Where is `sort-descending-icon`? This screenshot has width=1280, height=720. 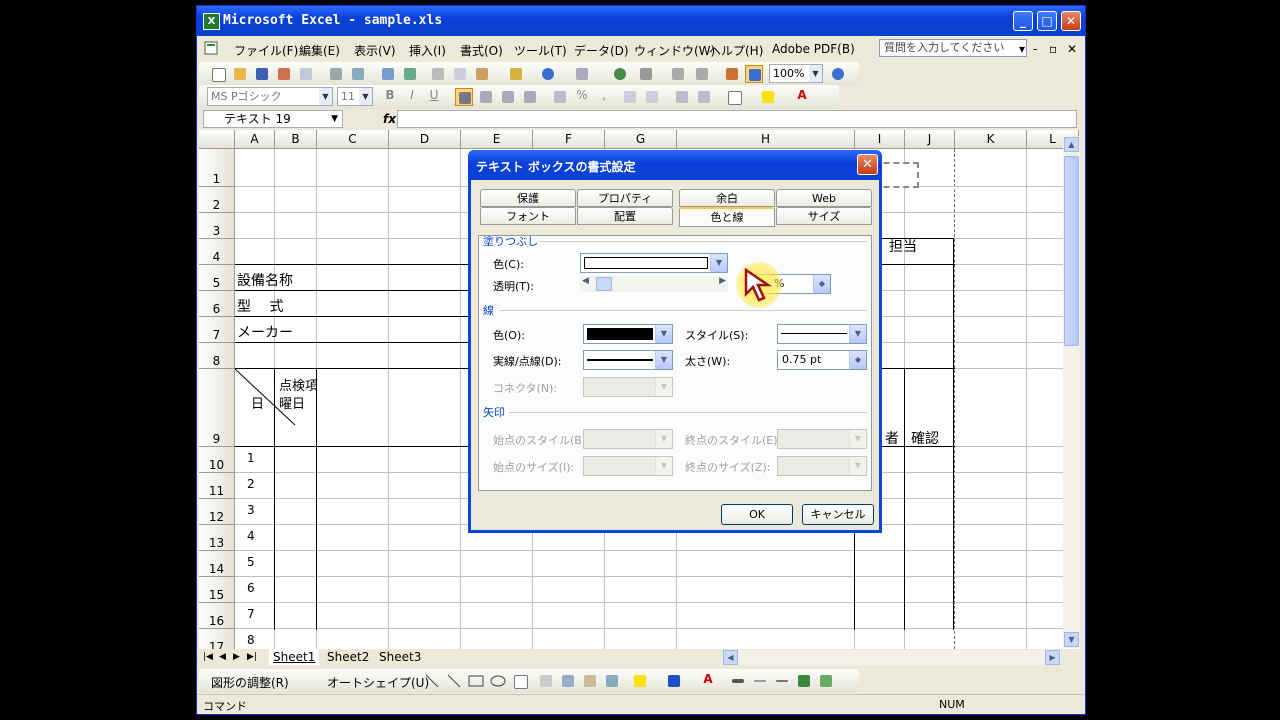 sort-descending-icon is located at coordinates (702, 74).